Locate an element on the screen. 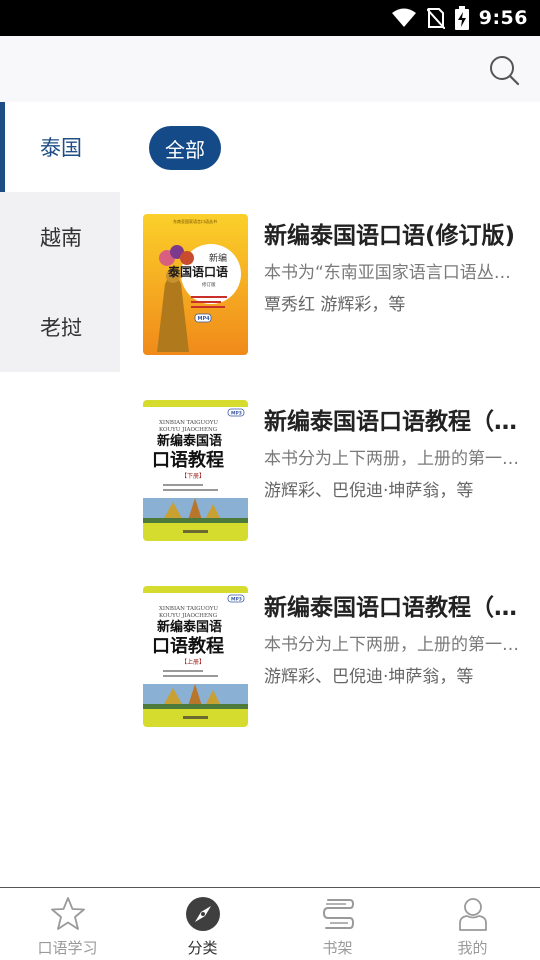 This screenshot has width=540, height=960. status-time: 9:56 is located at coordinates (503, 18).